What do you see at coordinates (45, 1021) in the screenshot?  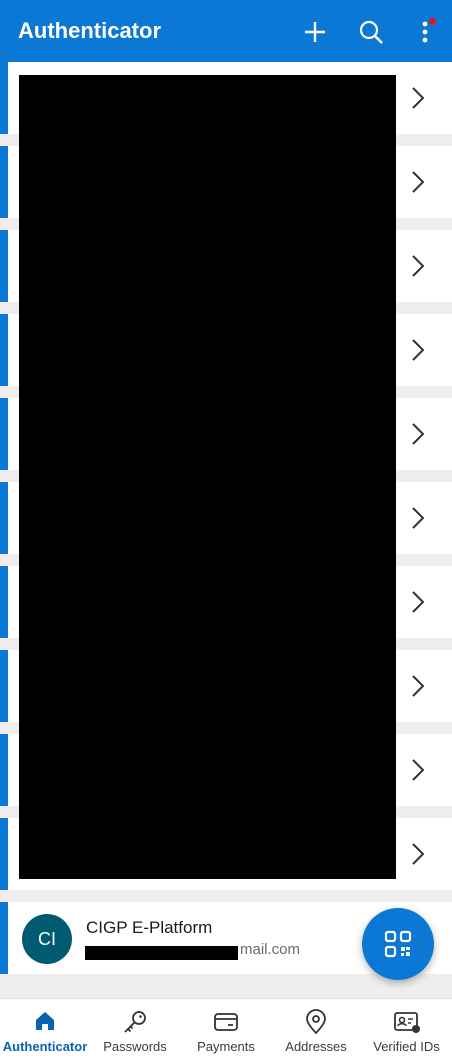 I see `home-icon` at bounding box center [45, 1021].